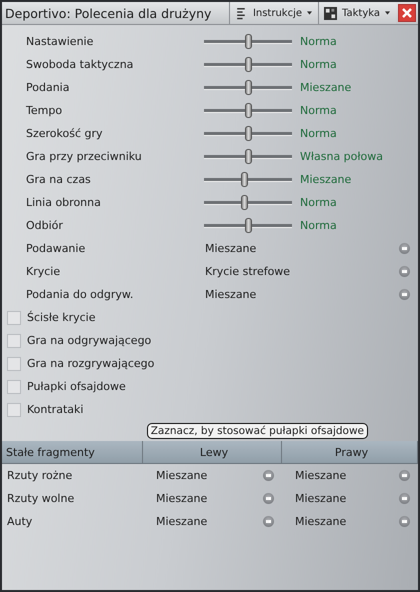 Image resolution: width=420 pixels, height=592 pixels. I want to click on setting-label: Tempo, so click(44, 110).